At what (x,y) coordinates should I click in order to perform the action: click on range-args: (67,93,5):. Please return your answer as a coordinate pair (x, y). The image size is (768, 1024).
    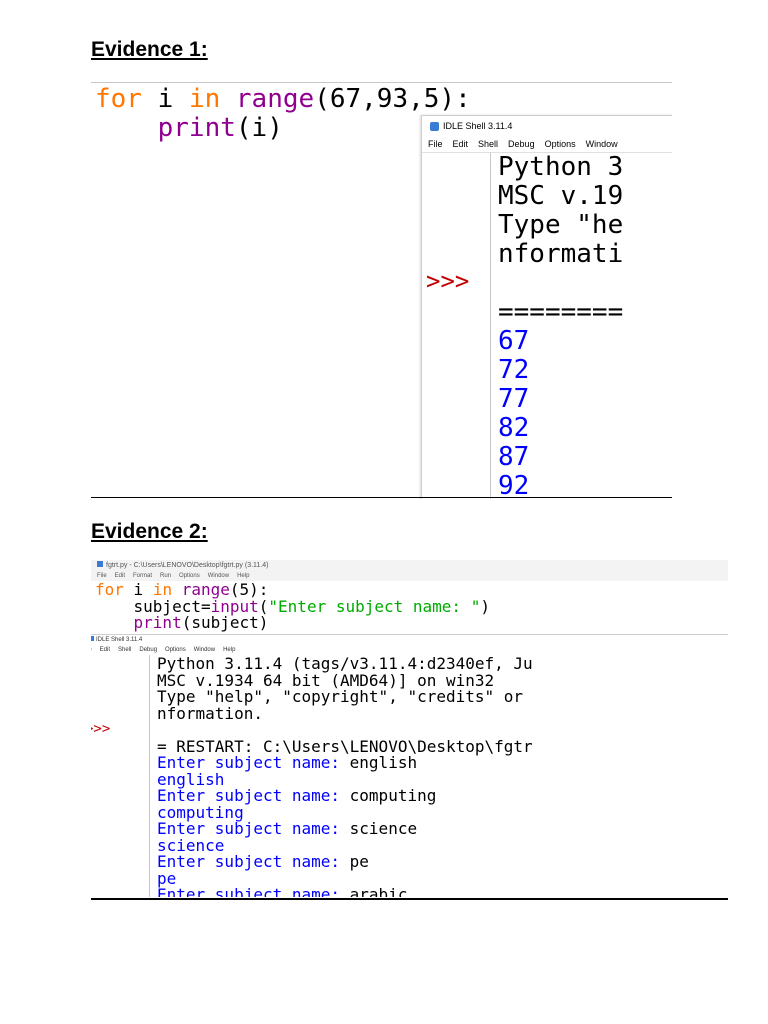
    Looking at the image, I should click on (392, 99).